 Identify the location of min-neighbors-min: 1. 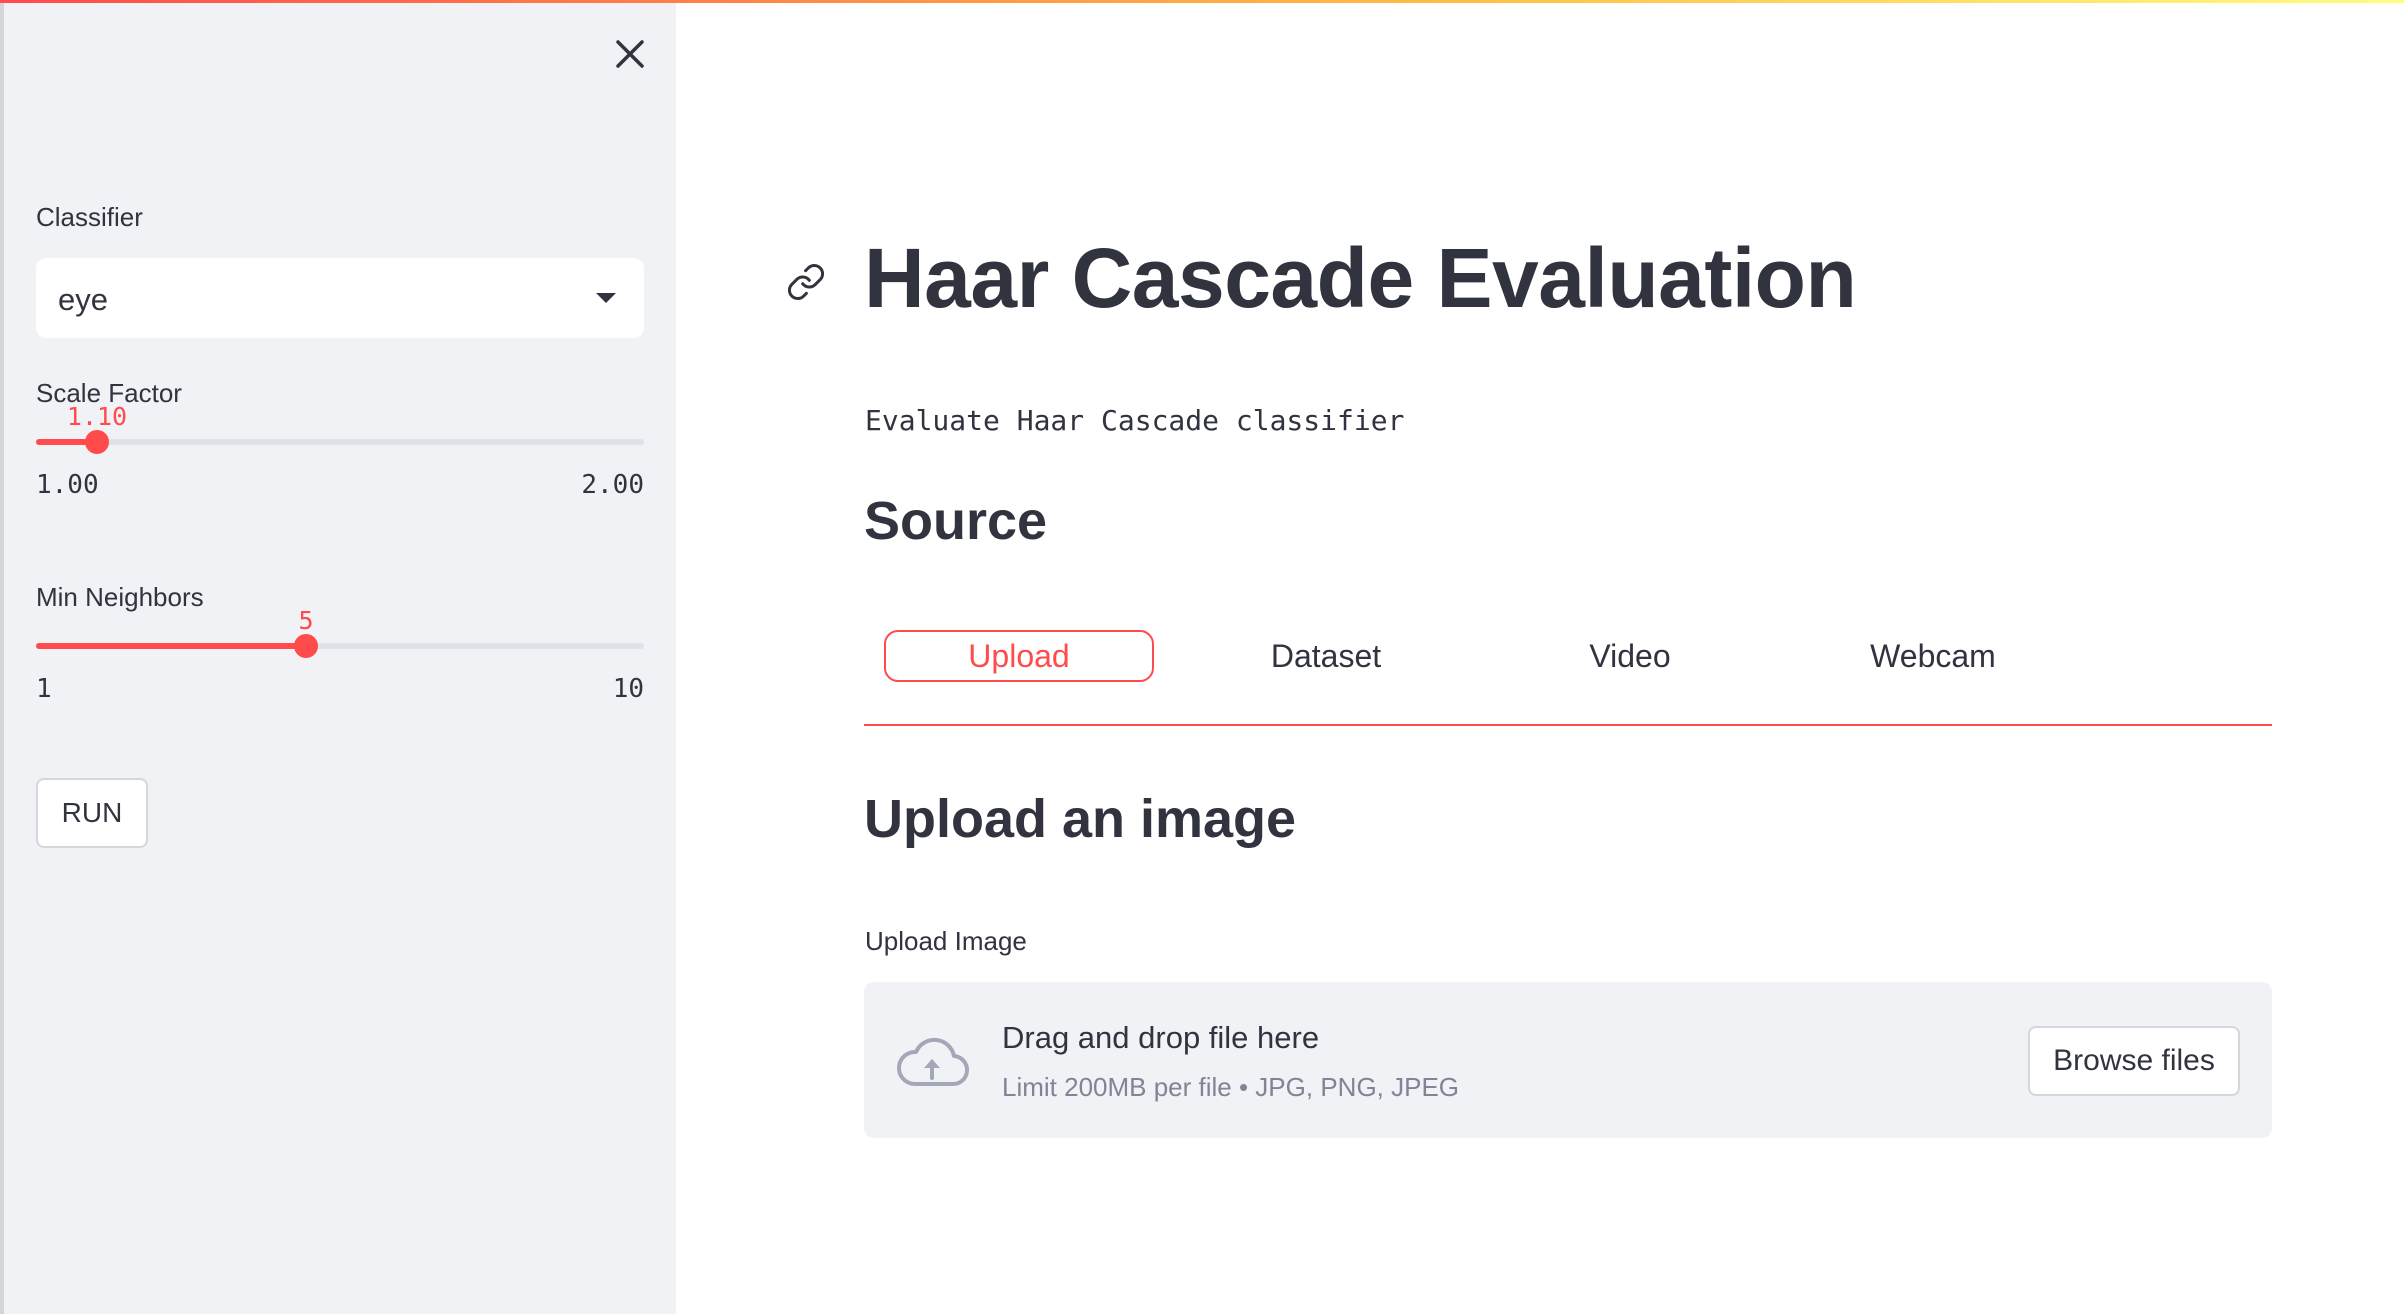
(44, 689).